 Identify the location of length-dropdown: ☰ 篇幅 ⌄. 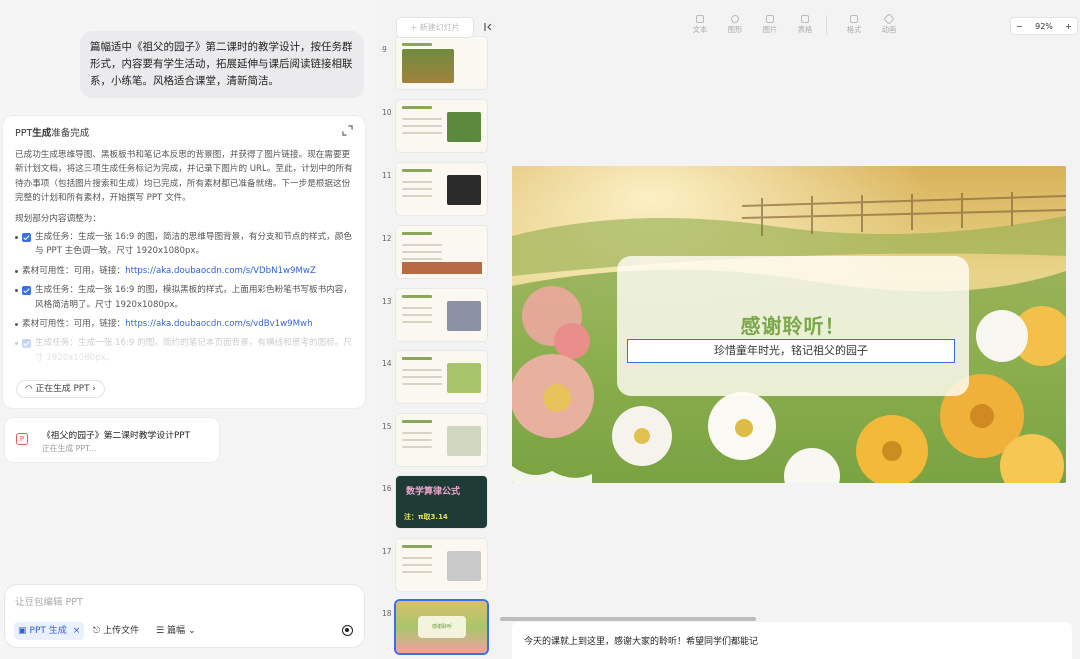
(176, 631).